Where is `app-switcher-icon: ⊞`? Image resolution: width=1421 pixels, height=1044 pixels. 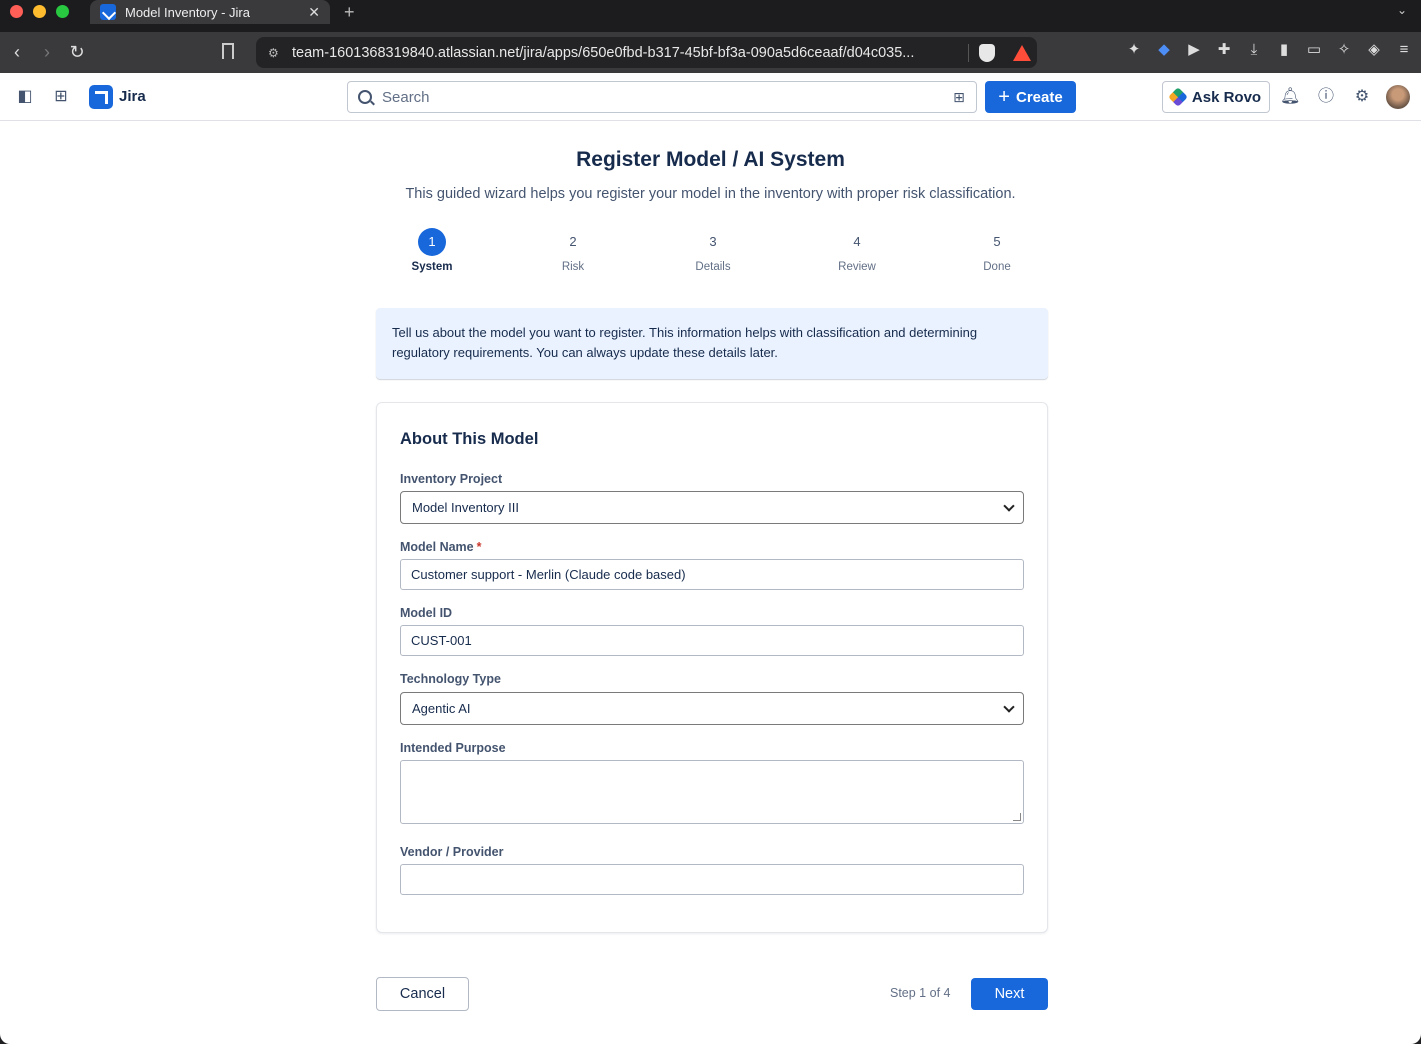
app-switcher-icon: ⊞ is located at coordinates (61, 97).